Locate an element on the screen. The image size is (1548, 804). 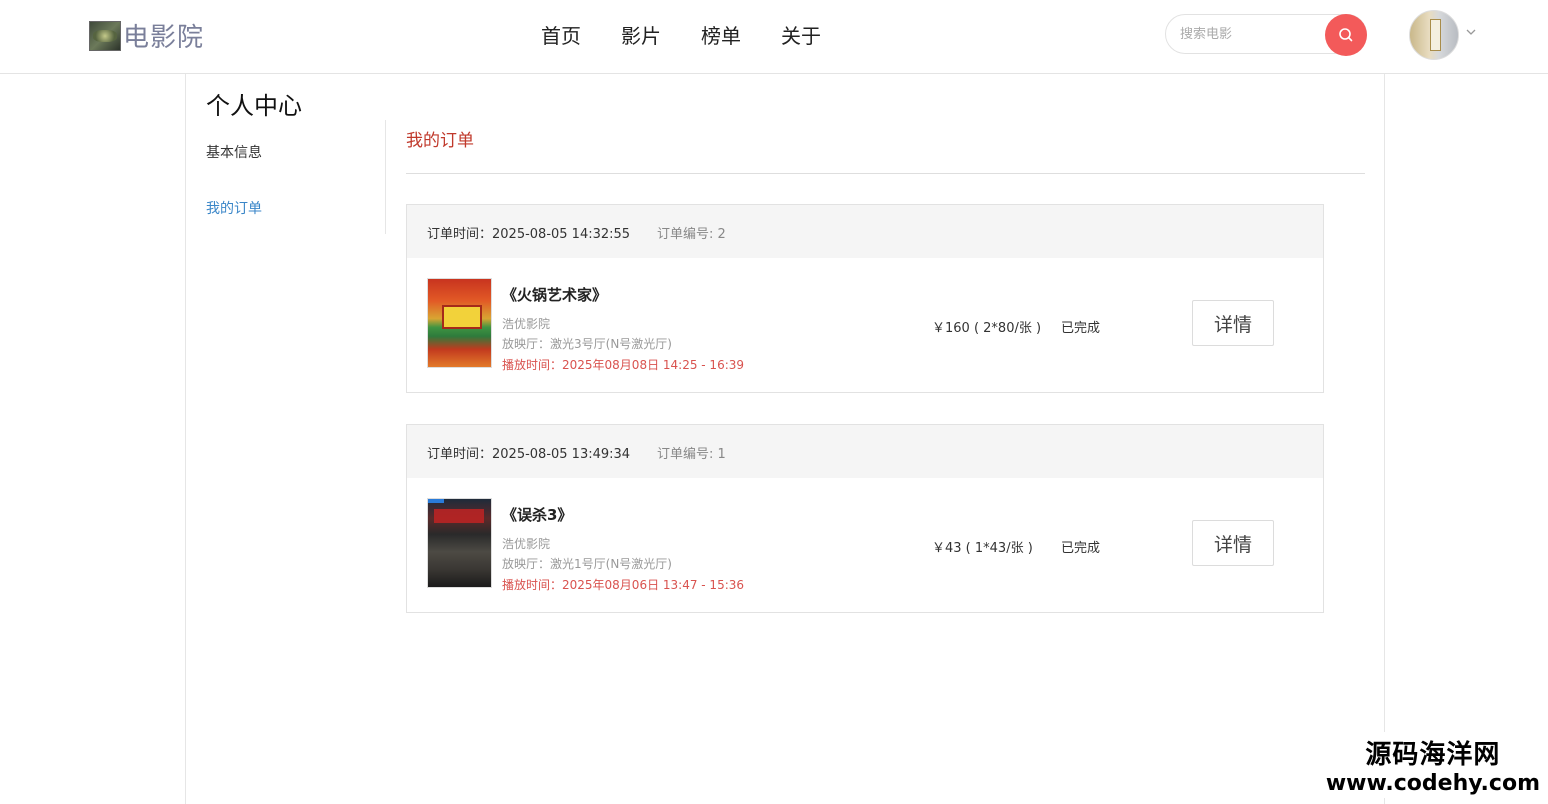
order-number: 订单编号: 2 is located at coordinates (691, 234).